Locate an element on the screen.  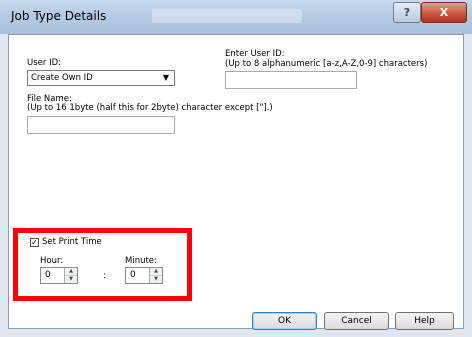
hour-up-icon: ▲ is located at coordinates (71, 272).